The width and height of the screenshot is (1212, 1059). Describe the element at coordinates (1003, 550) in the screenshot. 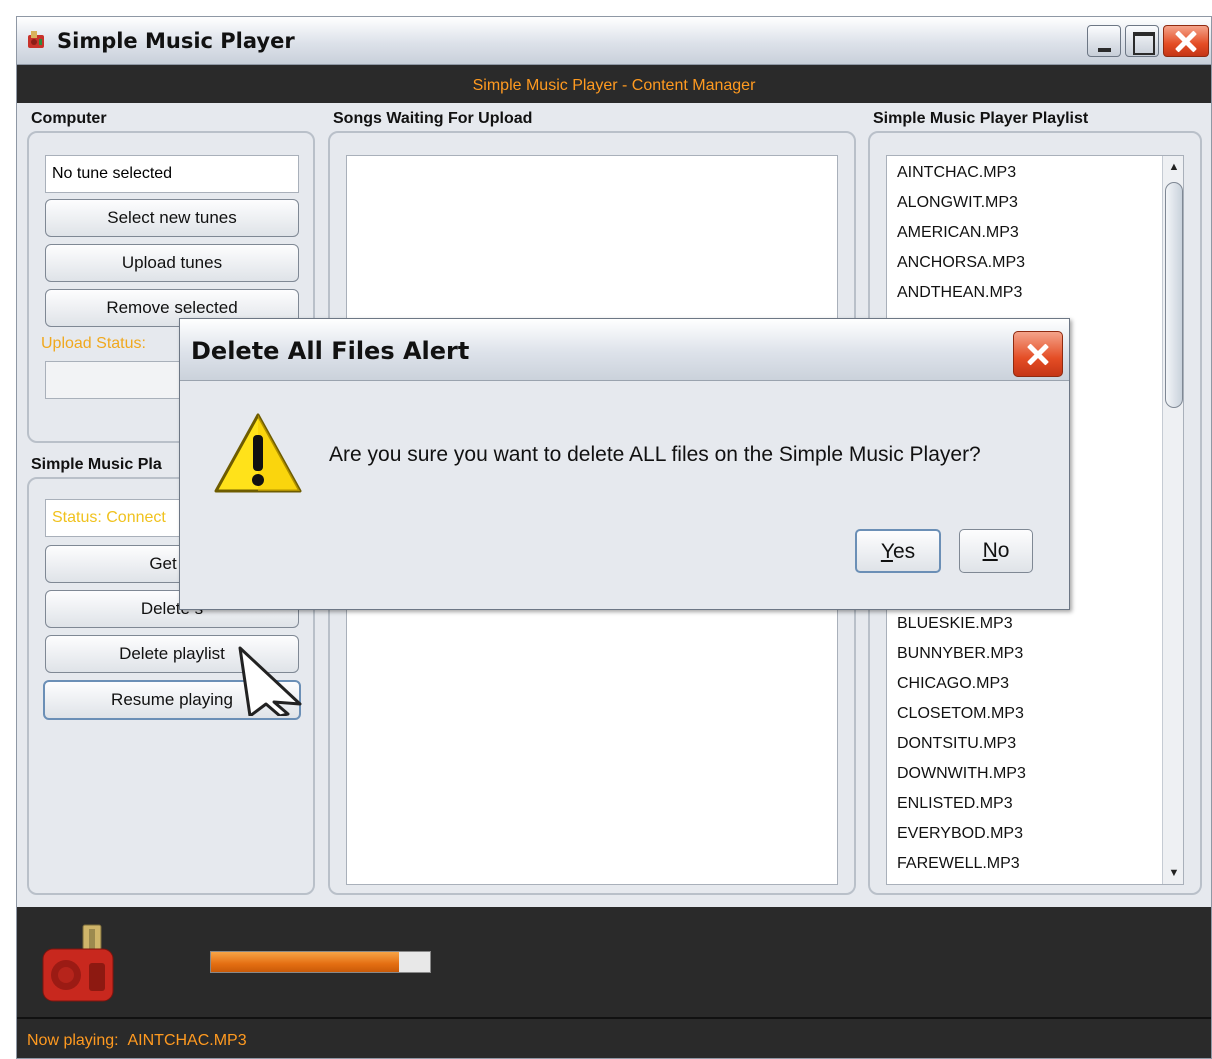

I see `no-label: o` at that location.